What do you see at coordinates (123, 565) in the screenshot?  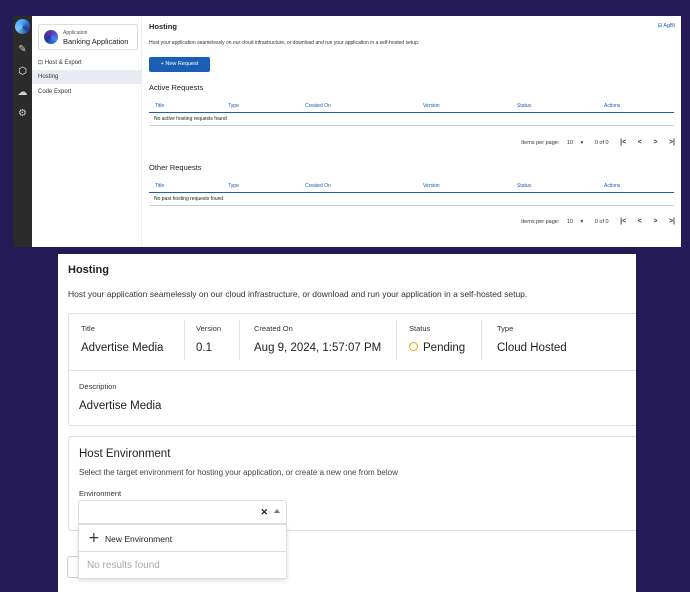 I see `no-results-text: No results found` at bounding box center [123, 565].